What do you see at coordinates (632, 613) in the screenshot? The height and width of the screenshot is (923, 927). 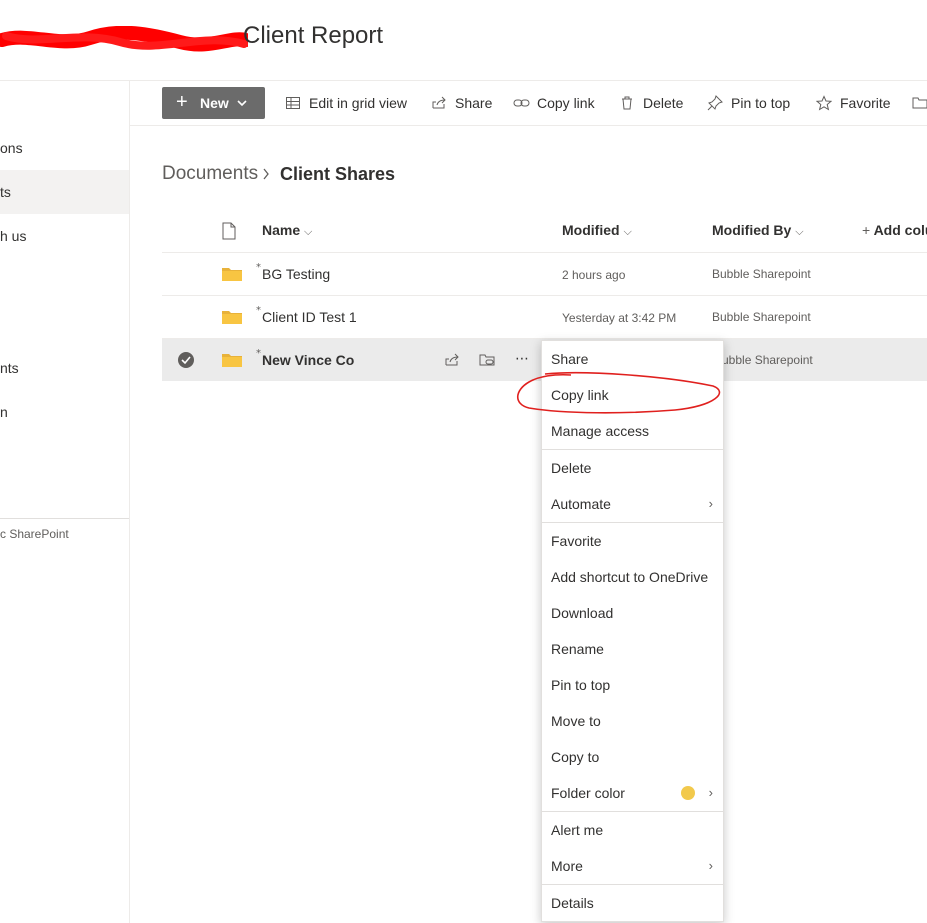 I see `menu-item-download: Download` at bounding box center [632, 613].